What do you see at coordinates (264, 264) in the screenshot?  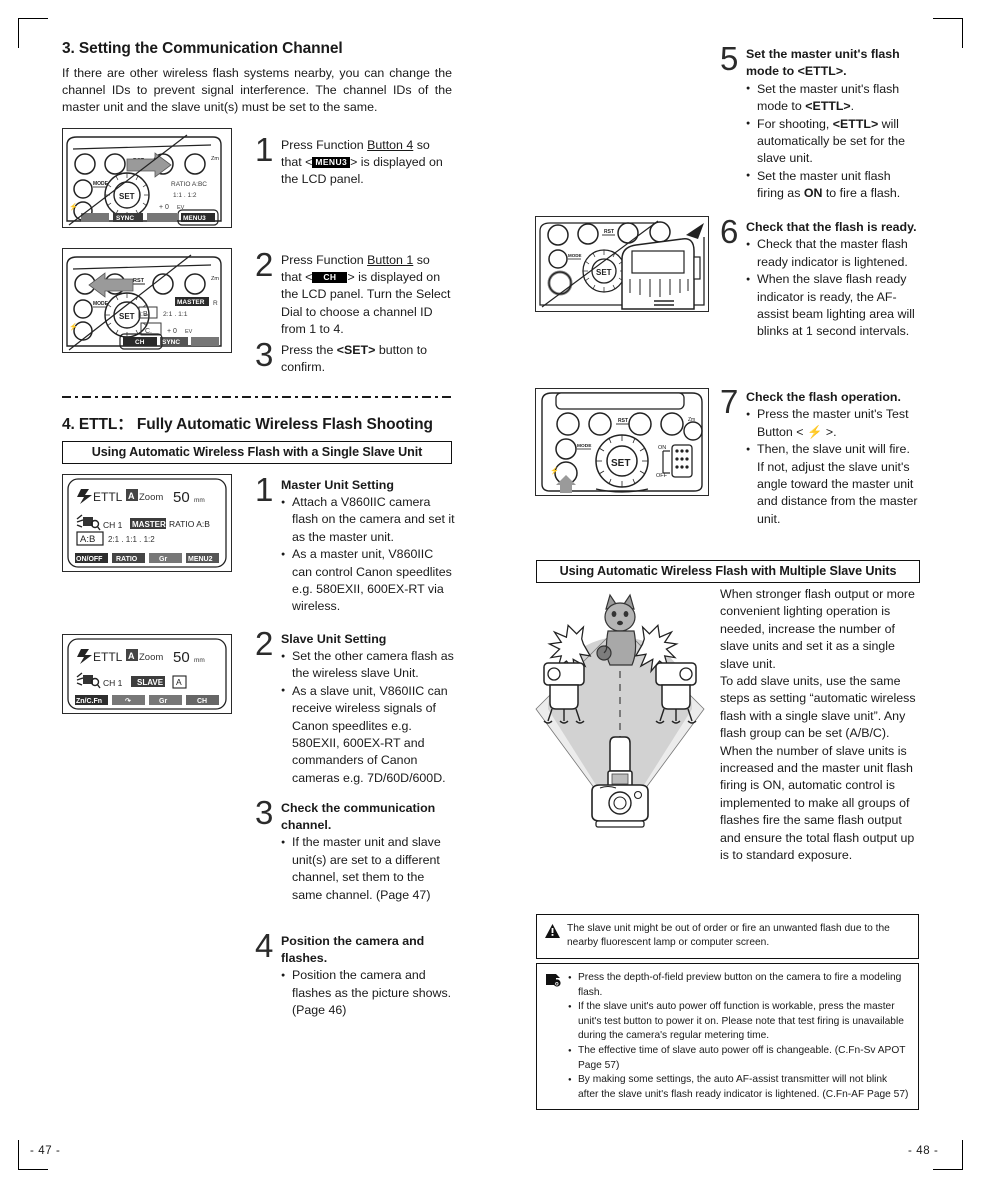 I see `step-number: 2` at bounding box center [264, 264].